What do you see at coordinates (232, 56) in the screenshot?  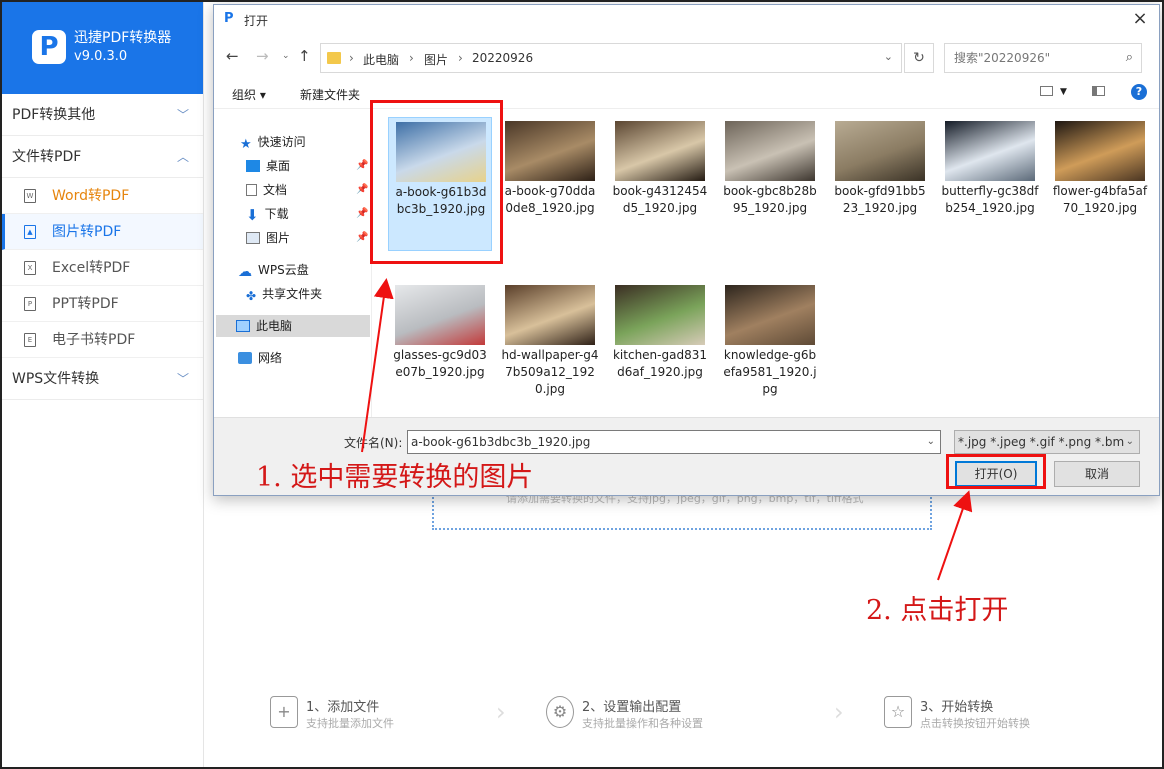 I see `back-arrow-icon: ←` at bounding box center [232, 56].